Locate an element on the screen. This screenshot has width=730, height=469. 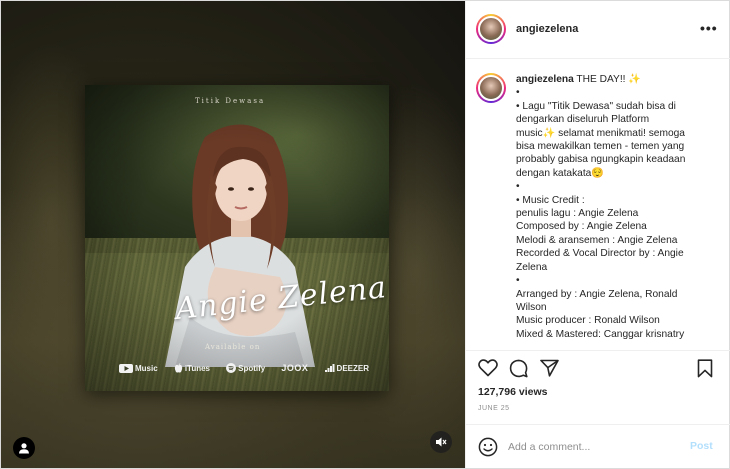
post-date: JUNE 25 is located at coordinates (494, 408).